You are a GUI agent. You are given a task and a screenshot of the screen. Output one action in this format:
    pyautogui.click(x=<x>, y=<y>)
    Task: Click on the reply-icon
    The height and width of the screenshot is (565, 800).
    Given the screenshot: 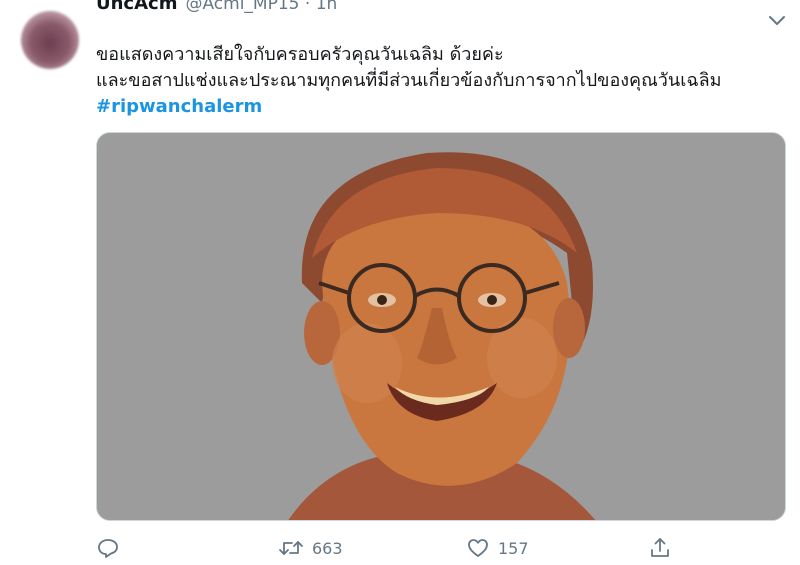 What is the action you would take?
    pyautogui.click(x=108, y=548)
    